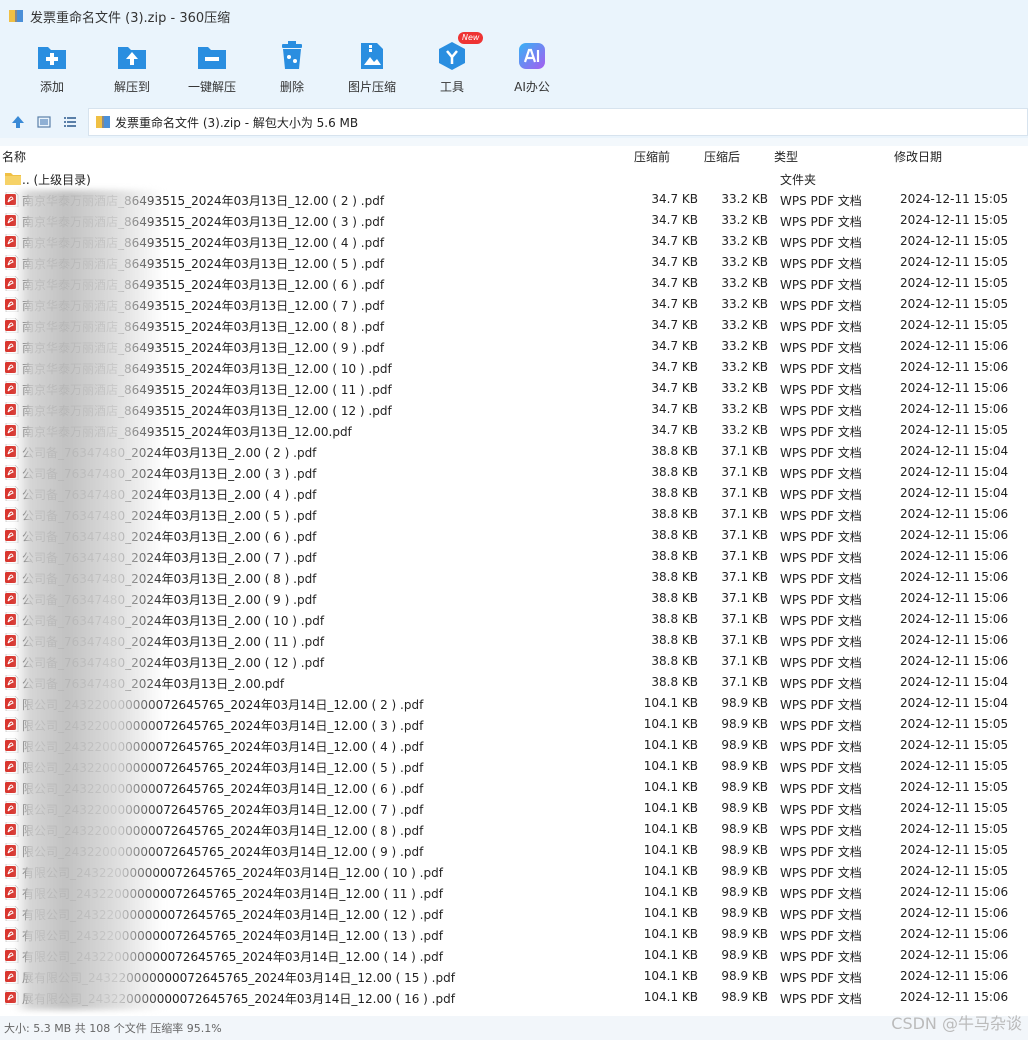  I want to click on modified-date: 2024-12-11 15:04, so click(954, 451).